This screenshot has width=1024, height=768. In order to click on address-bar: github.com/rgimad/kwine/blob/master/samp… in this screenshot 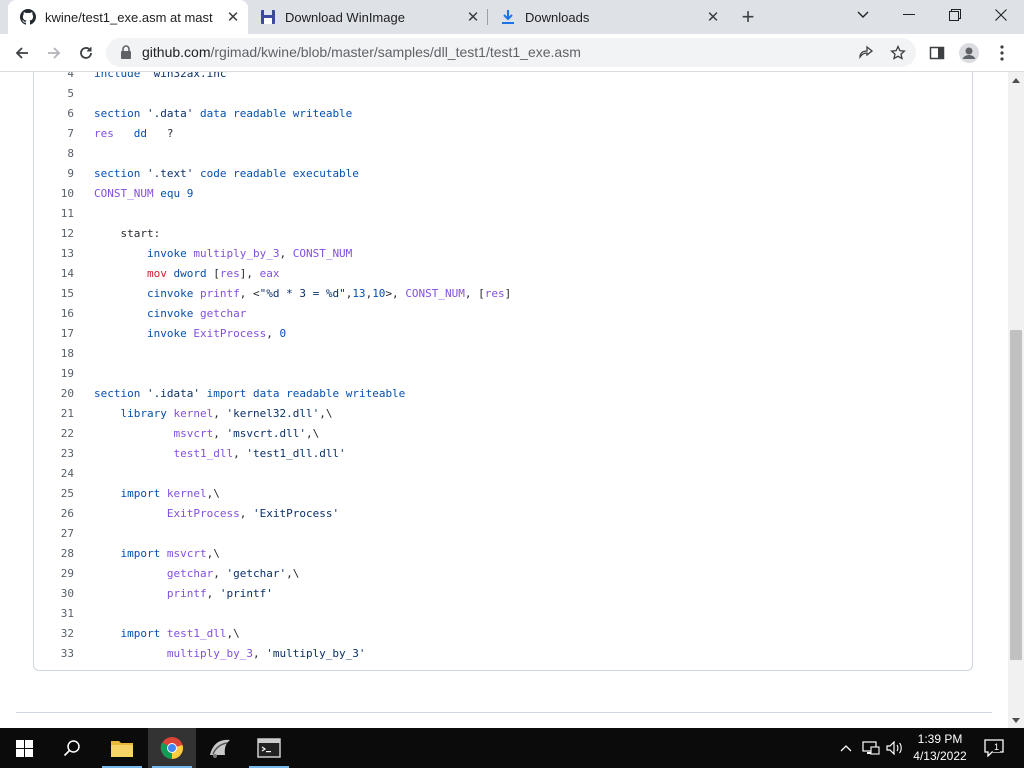, I will do `click(511, 52)`.